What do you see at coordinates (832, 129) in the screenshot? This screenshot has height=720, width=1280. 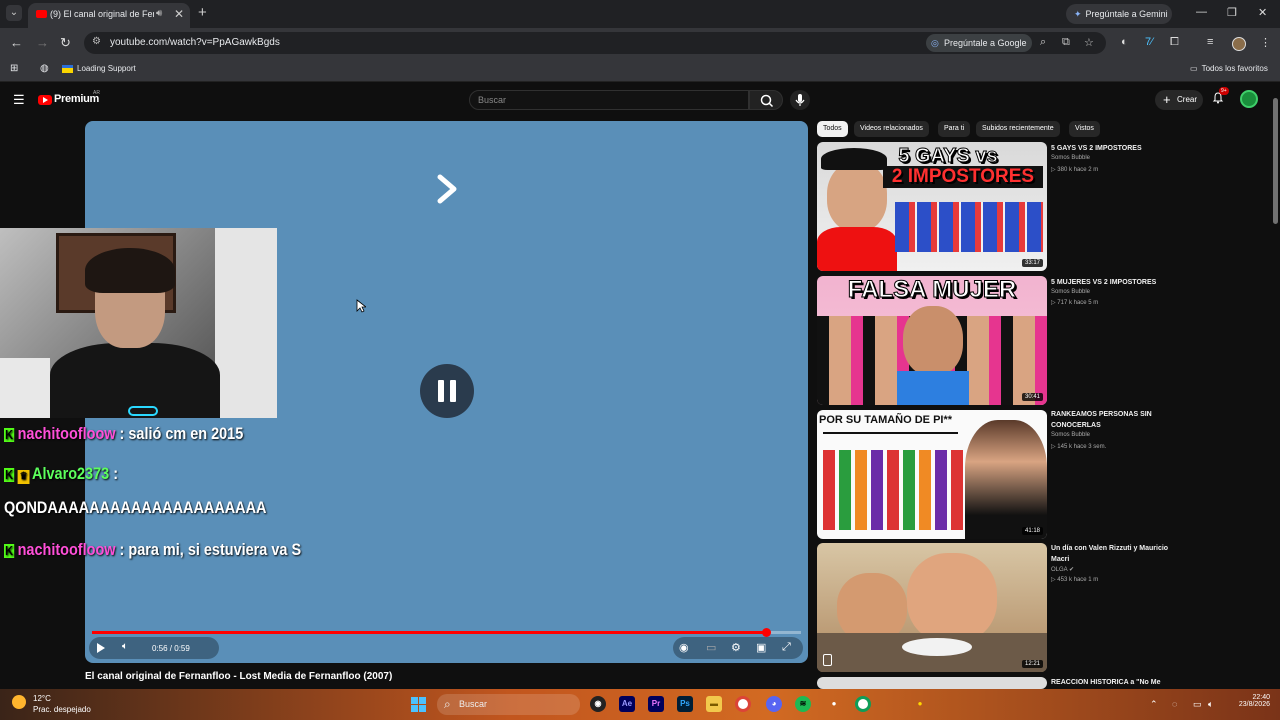 I see `chip-todos: Todos` at bounding box center [832, 129].